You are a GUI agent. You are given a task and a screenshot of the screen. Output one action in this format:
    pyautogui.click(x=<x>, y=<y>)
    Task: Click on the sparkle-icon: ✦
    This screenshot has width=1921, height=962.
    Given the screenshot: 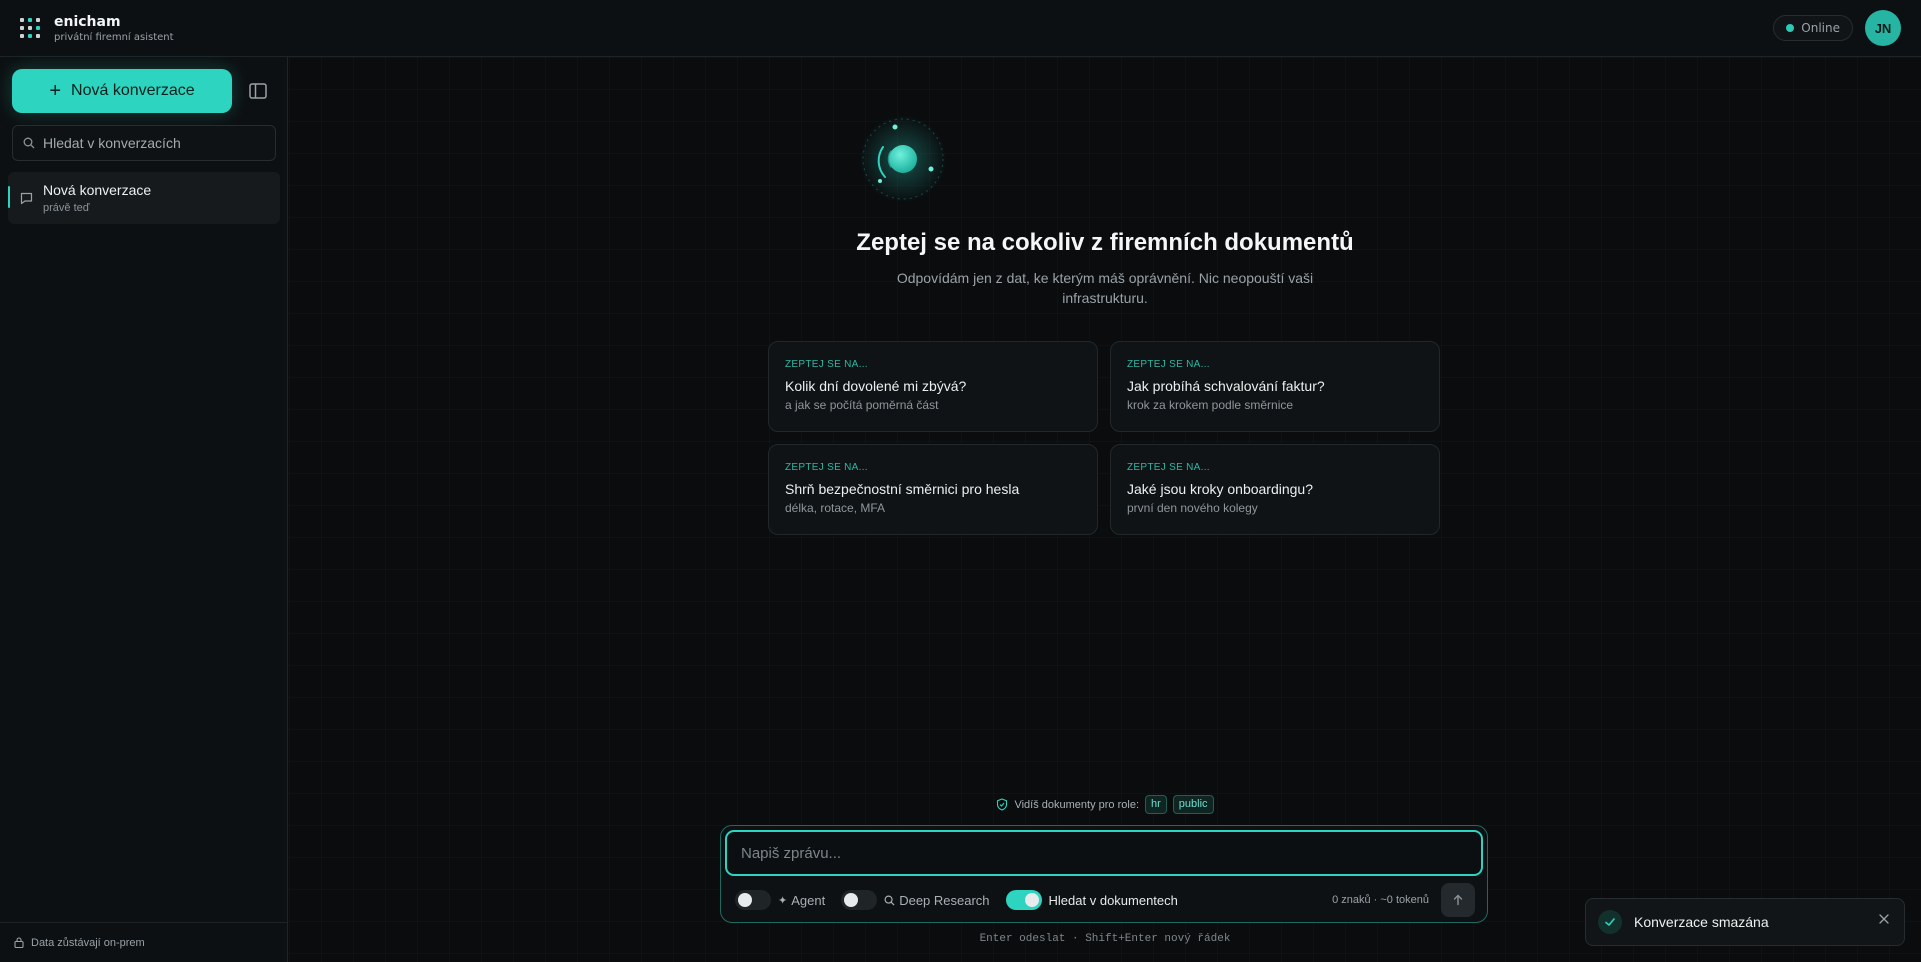 What is the action you would take?
    pyautogui.click(x=783, y=900)
    